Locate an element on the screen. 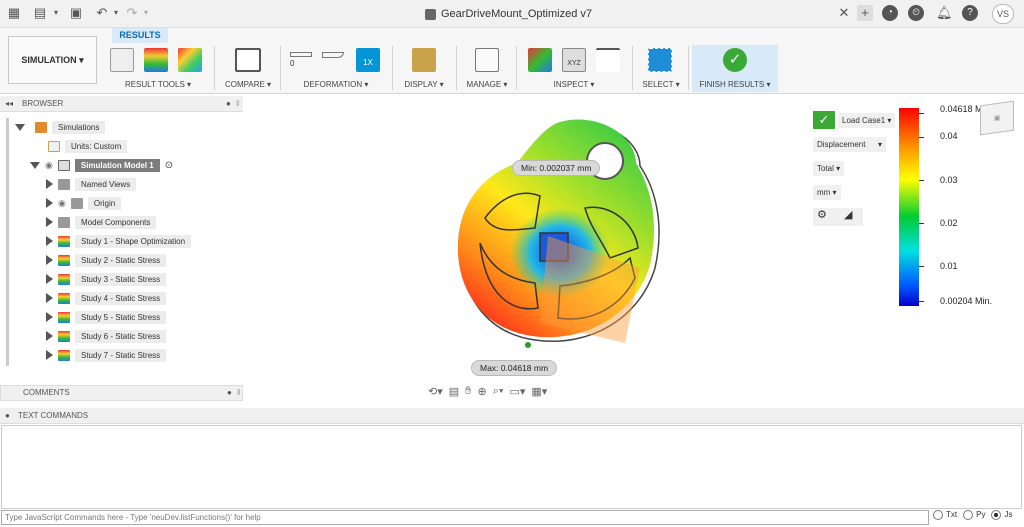 The height and width of the screenshot is (527, 1024). results-legend-icon is located at coordinates (156, 60).